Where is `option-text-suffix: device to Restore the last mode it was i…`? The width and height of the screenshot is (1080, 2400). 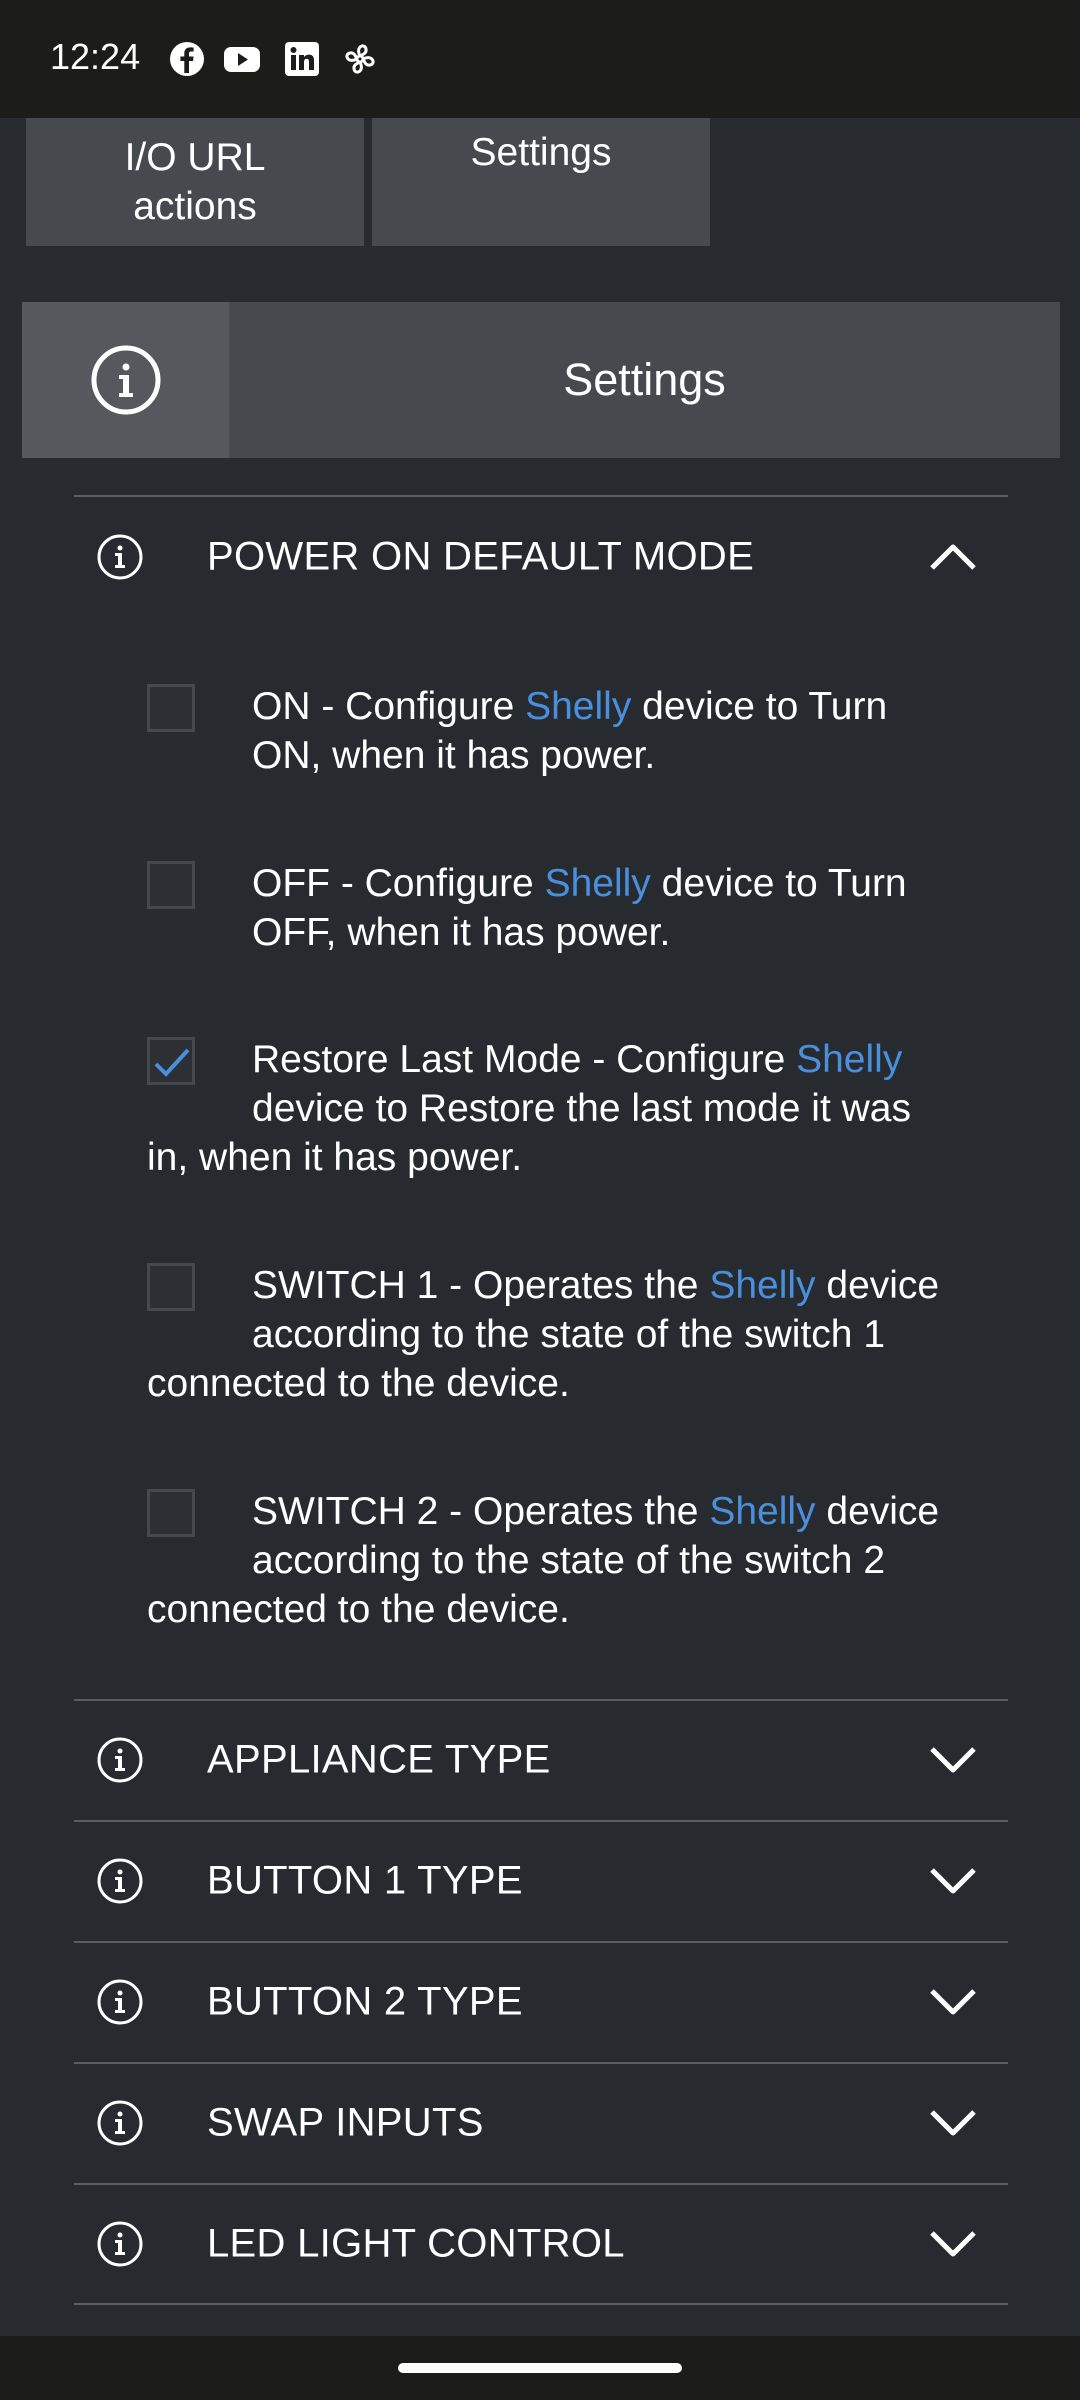
option-text-suffix: device to Restore the last mode it was i… is located at coordinates (529, 1133).